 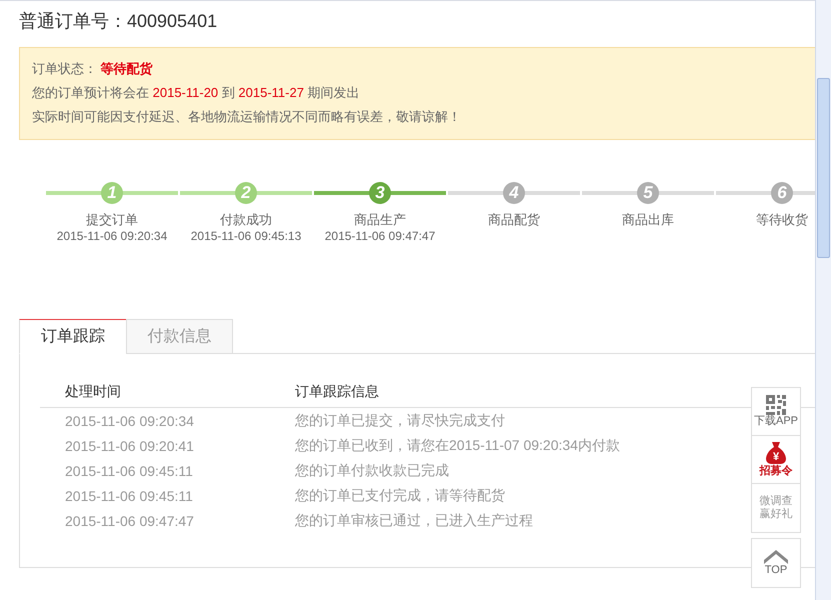 I want to click on step-time: 2015-11-06 09:45:13, so click(x=246, y=236).